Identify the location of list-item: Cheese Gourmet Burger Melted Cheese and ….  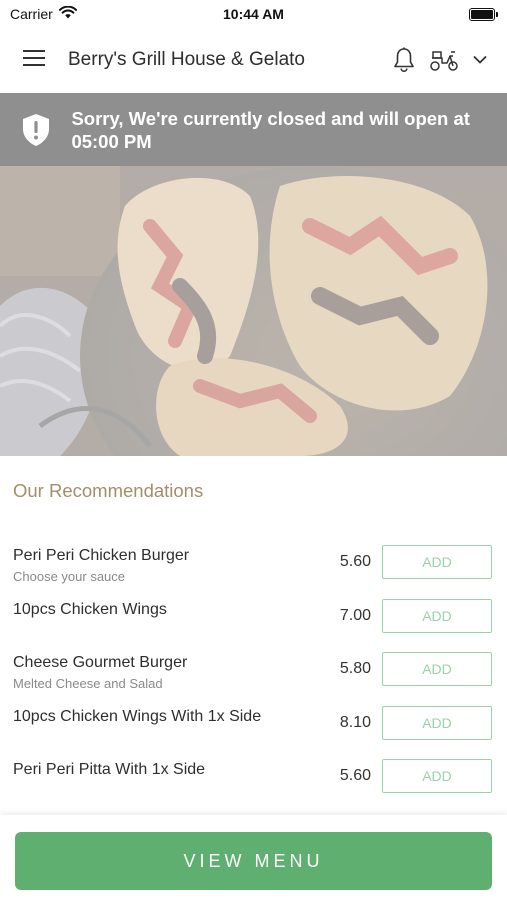
(253, 674).